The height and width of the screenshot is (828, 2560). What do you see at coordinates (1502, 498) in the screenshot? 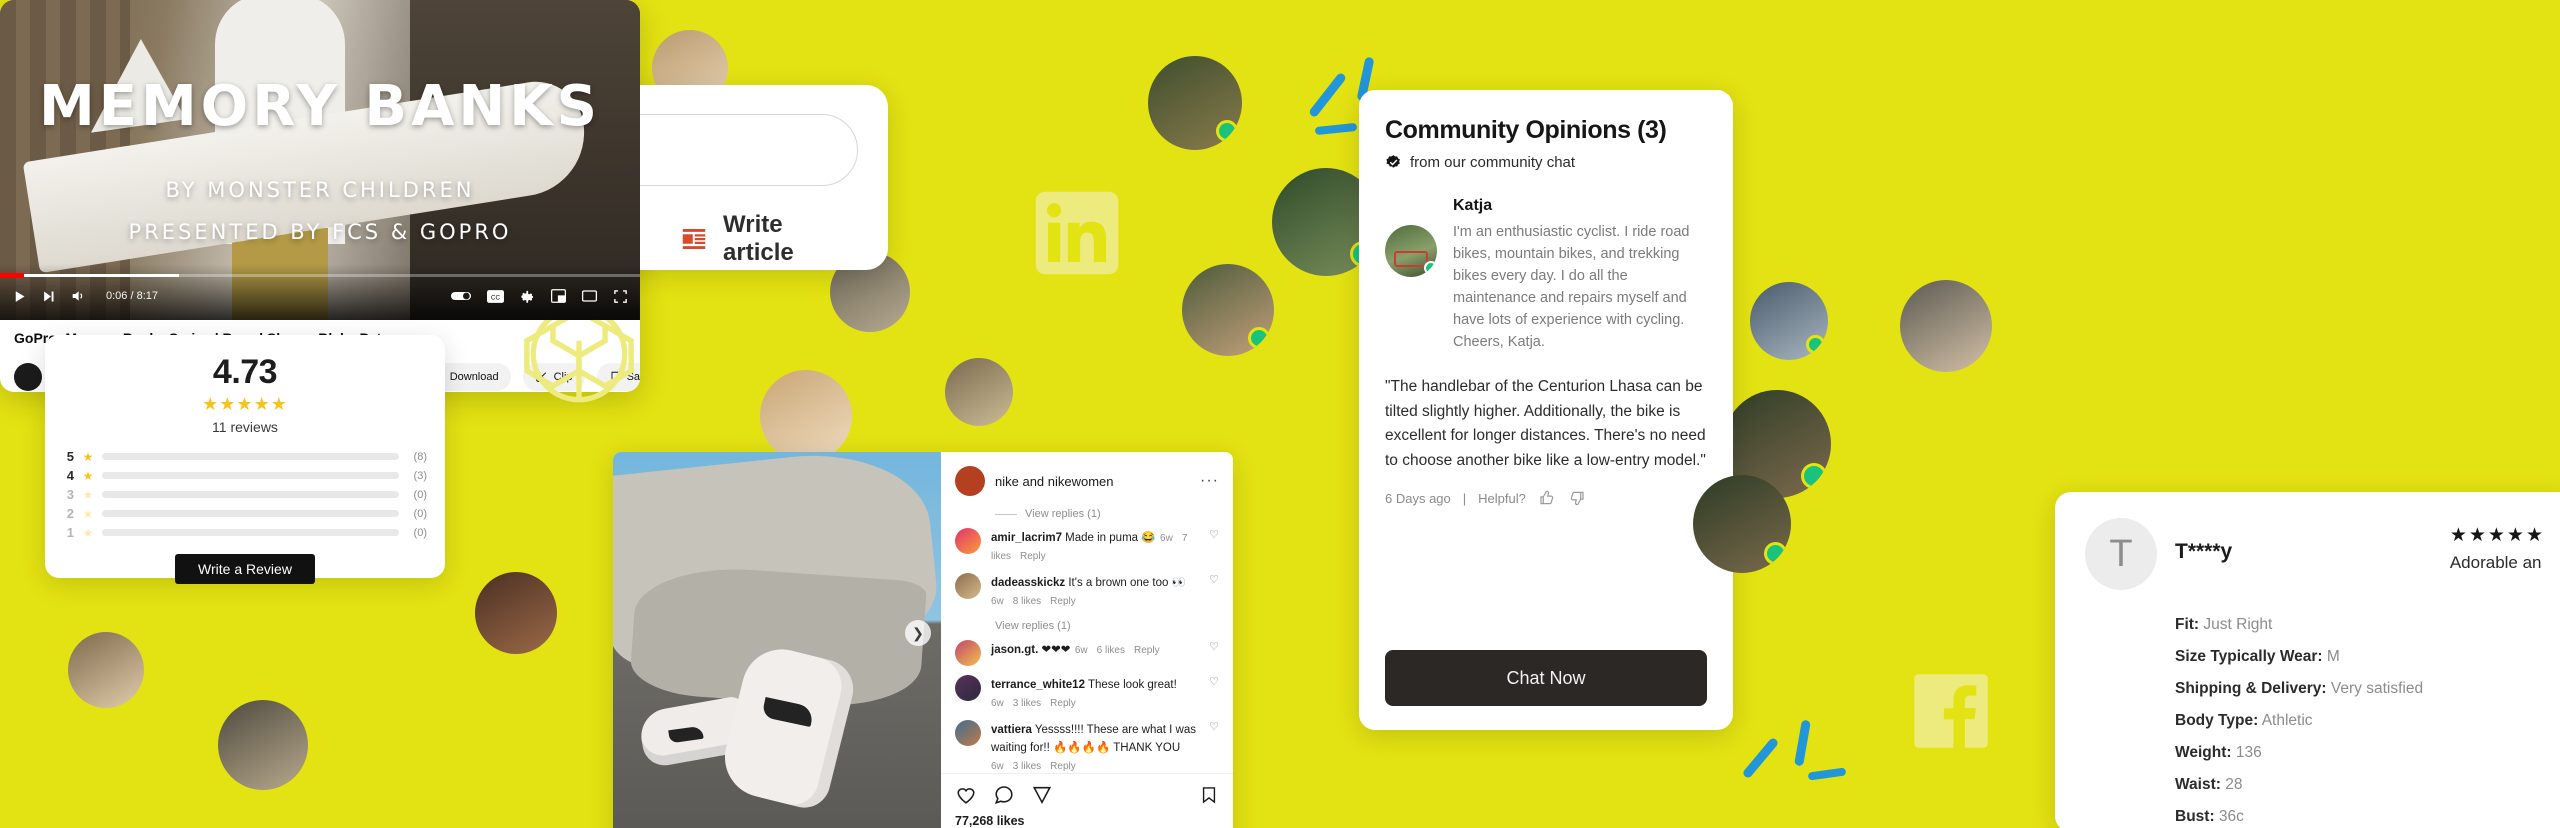
I see `helpful-label: Helpful?` at bounding box center [1502, 498].